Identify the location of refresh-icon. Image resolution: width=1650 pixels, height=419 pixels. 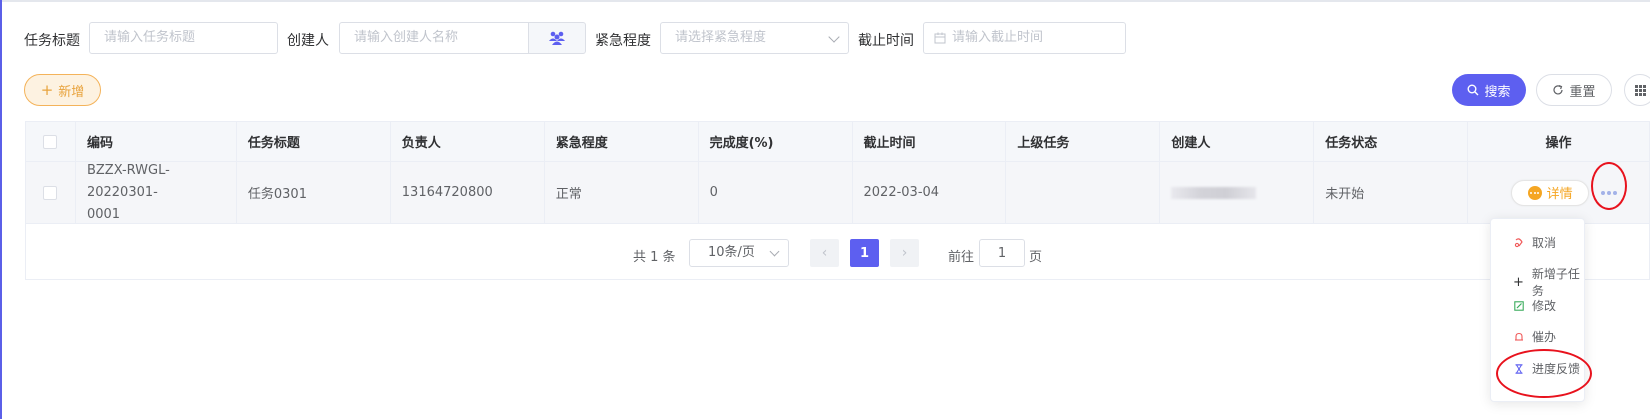
(1558, 89).